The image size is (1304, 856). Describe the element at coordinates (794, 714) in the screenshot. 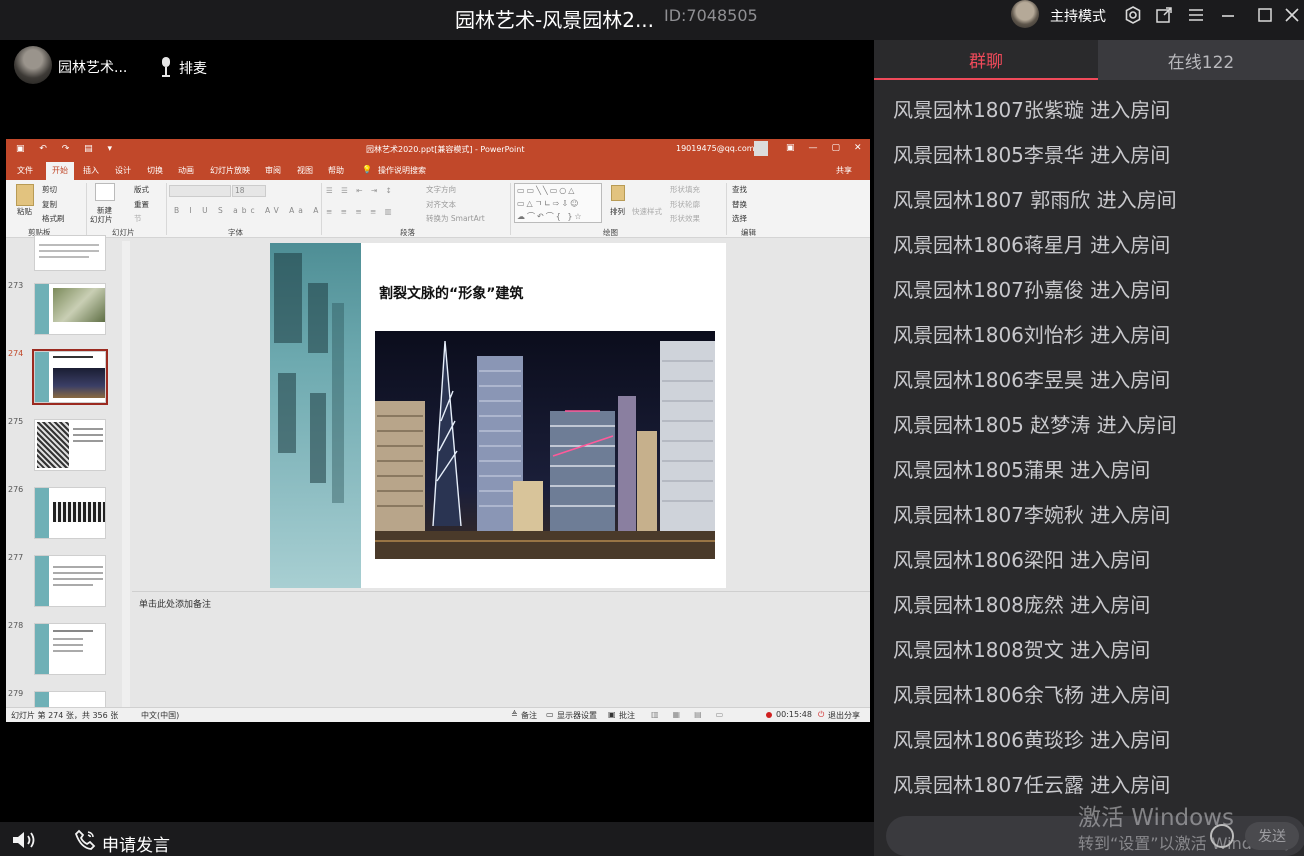

I see `status-timer: 00:15:48` at that location.